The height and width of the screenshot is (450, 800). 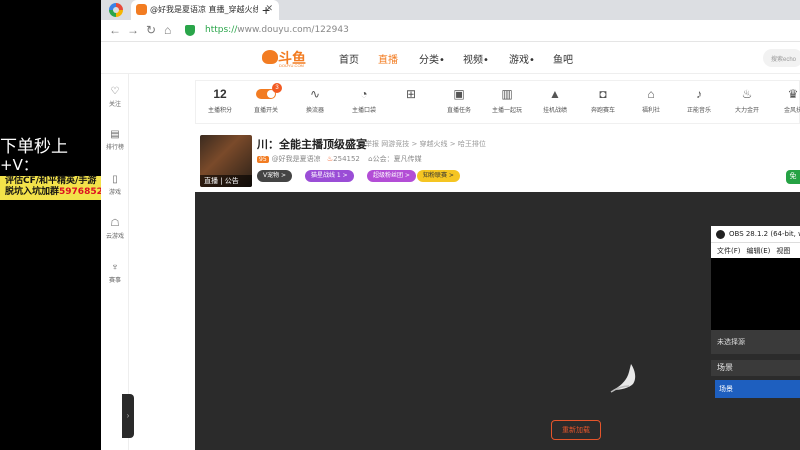 What do you see at coordinates (266, 10) in the screenshot?
I see `new-tab-icon: +` at bounding box center [266, 10].